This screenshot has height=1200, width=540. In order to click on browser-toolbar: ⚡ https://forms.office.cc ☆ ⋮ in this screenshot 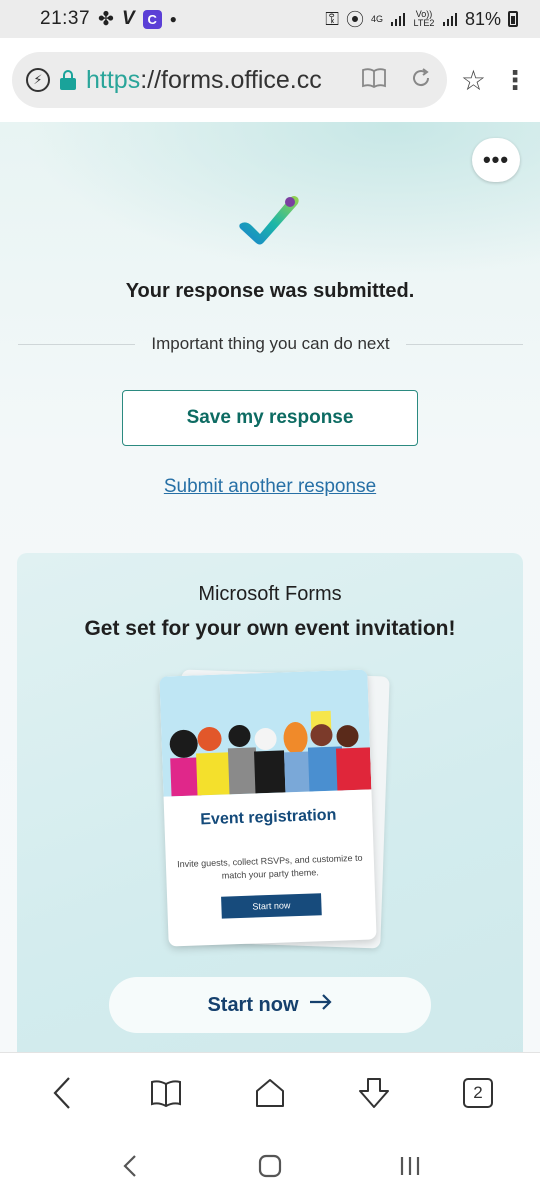, I will do `click(270, 80)`.